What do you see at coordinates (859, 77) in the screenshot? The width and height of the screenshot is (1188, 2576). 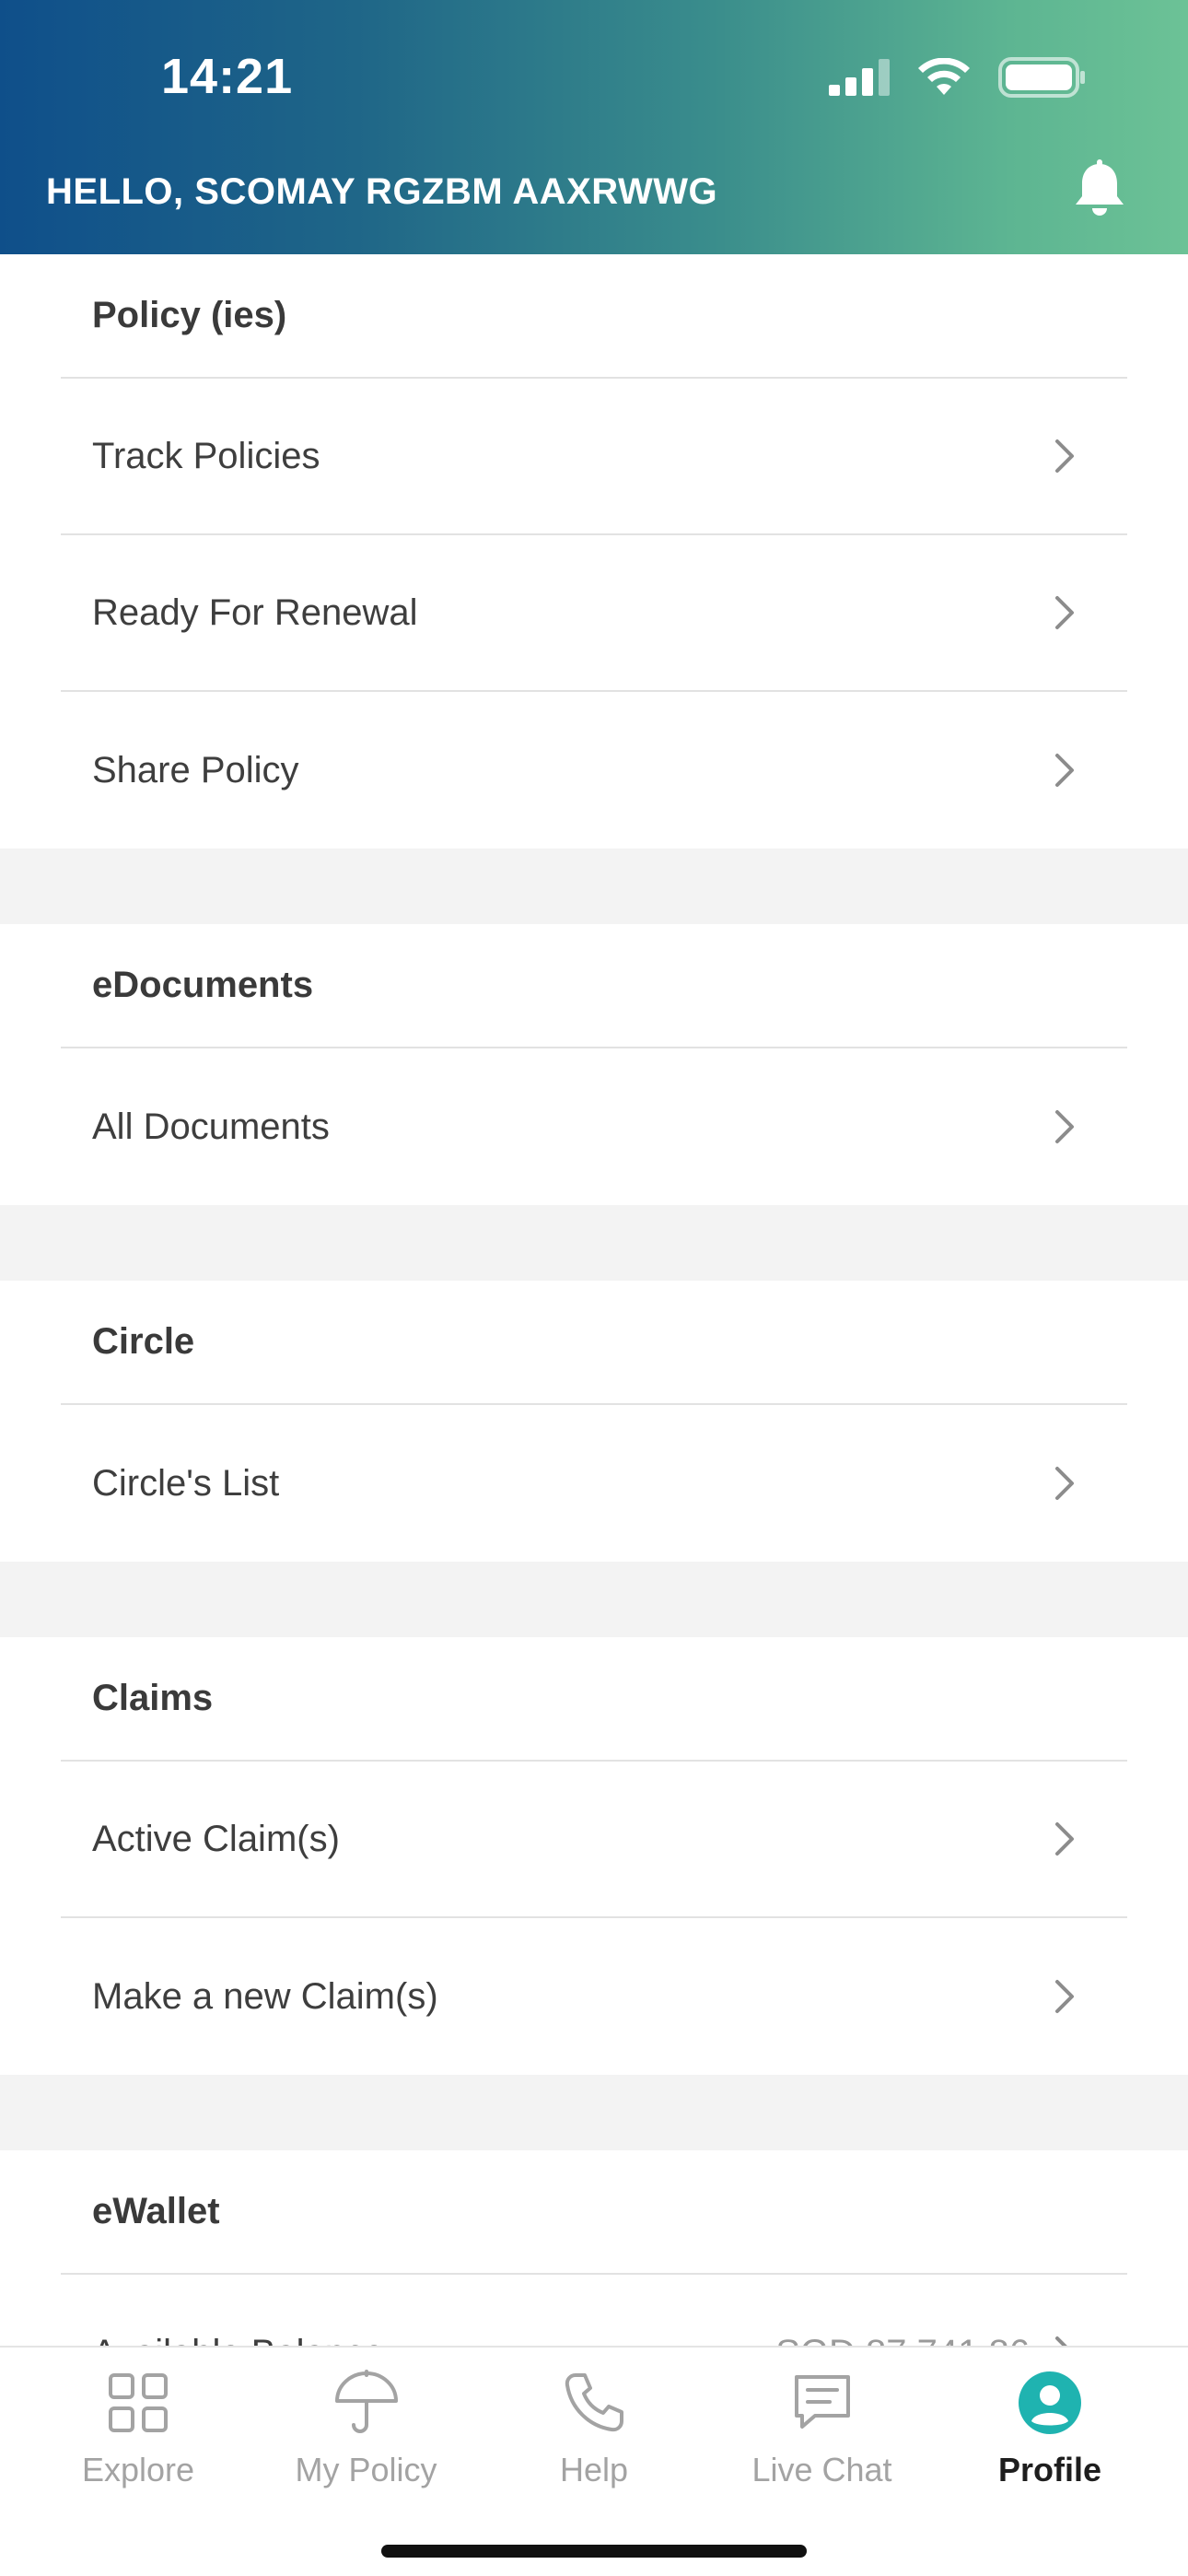 I see `signal-icon` at bounding box center [859, 77].